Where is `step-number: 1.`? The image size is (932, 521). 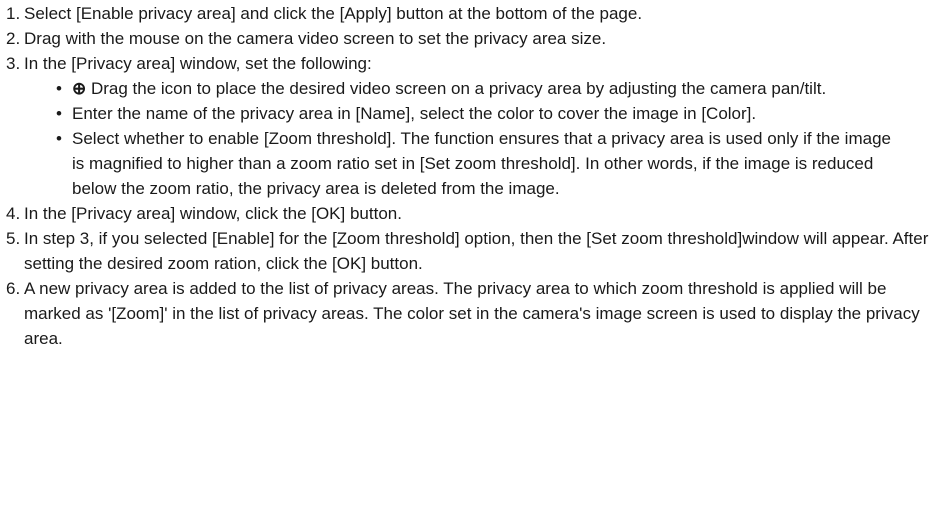
step-number: 1. is located at coordinates (13, 13).